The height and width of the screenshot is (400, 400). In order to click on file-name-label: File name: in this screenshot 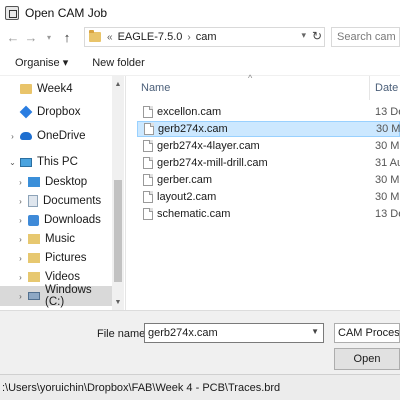, I will do `click(123, 334)`.